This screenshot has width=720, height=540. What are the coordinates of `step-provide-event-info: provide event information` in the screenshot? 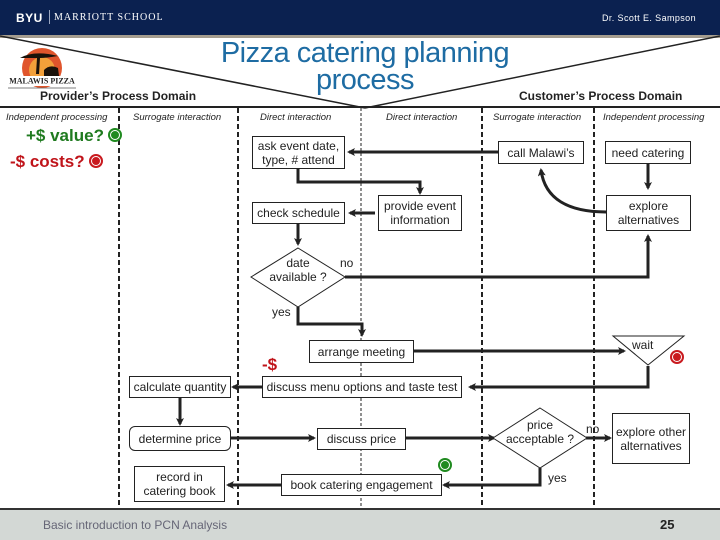 It's located at (420, 213).